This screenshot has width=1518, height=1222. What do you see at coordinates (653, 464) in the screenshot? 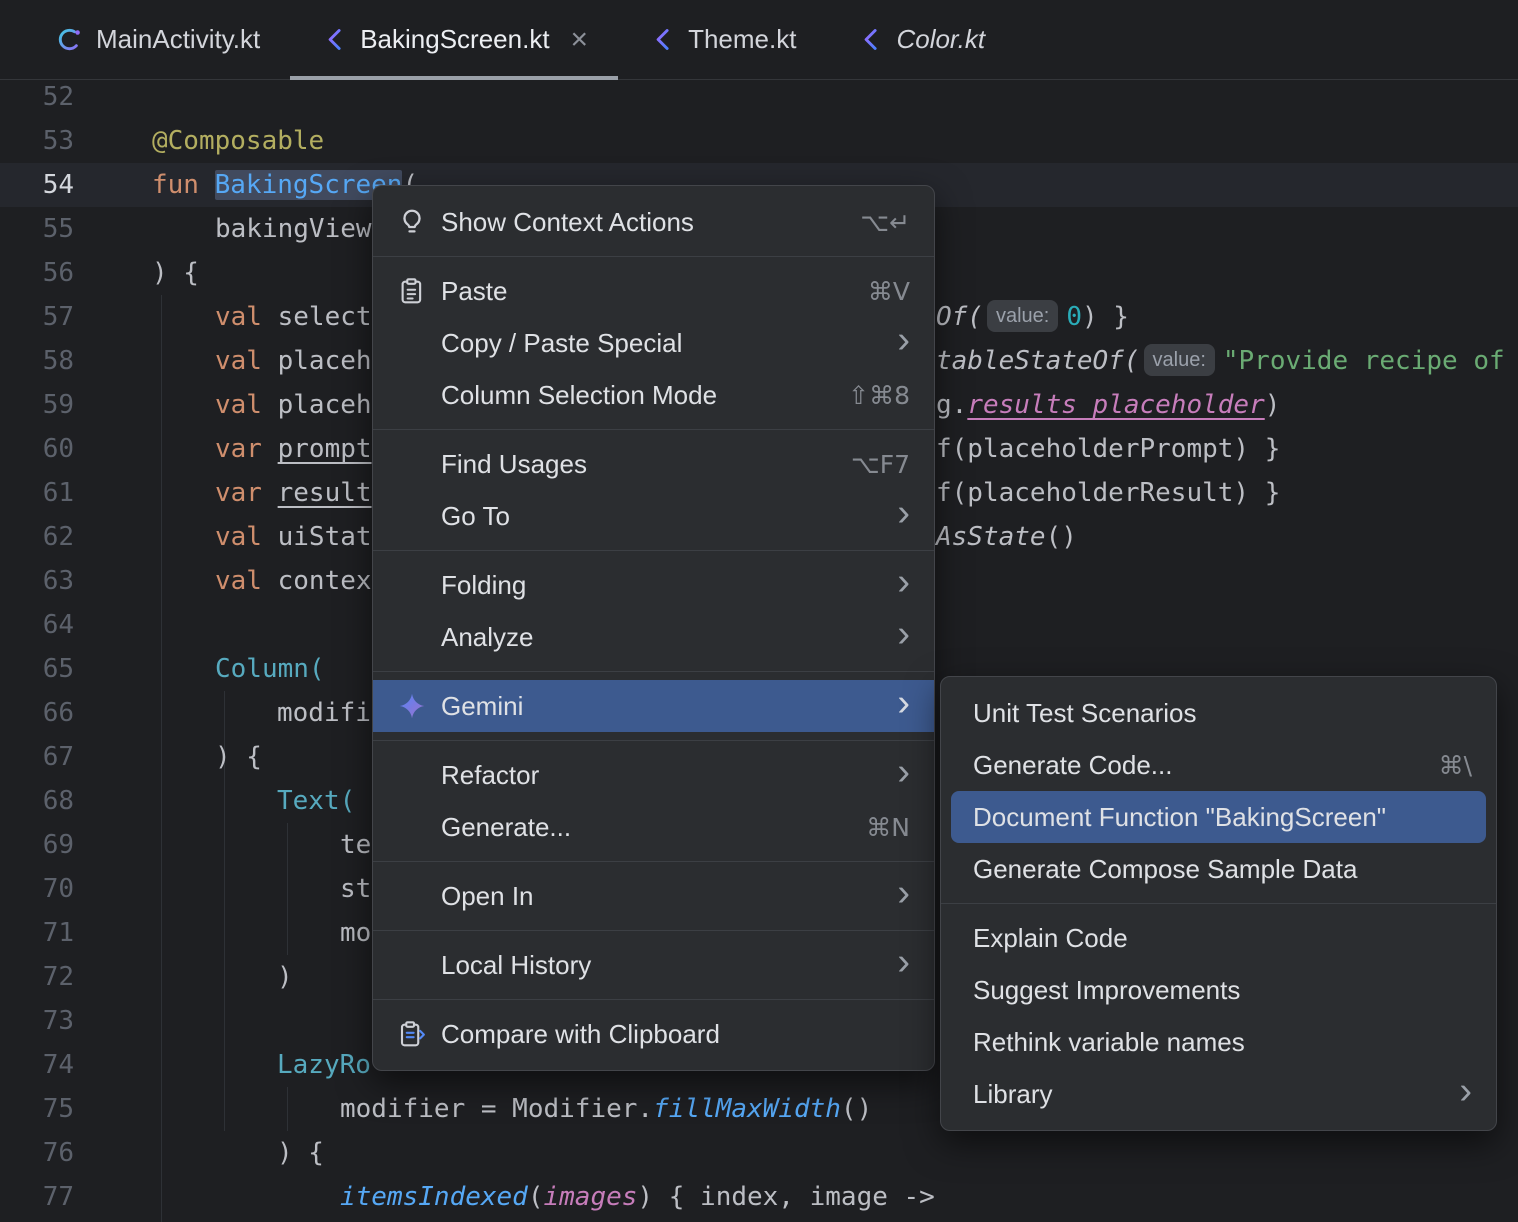
I see `menu-item-find-usages: Find Usages ⌥F7` at bounding box center [653, 464].